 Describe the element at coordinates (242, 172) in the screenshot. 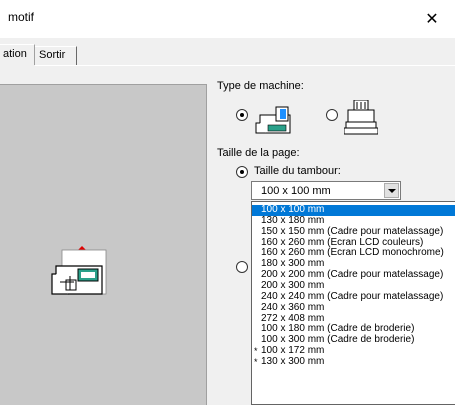

I see `hoop-size-radio` at that location.